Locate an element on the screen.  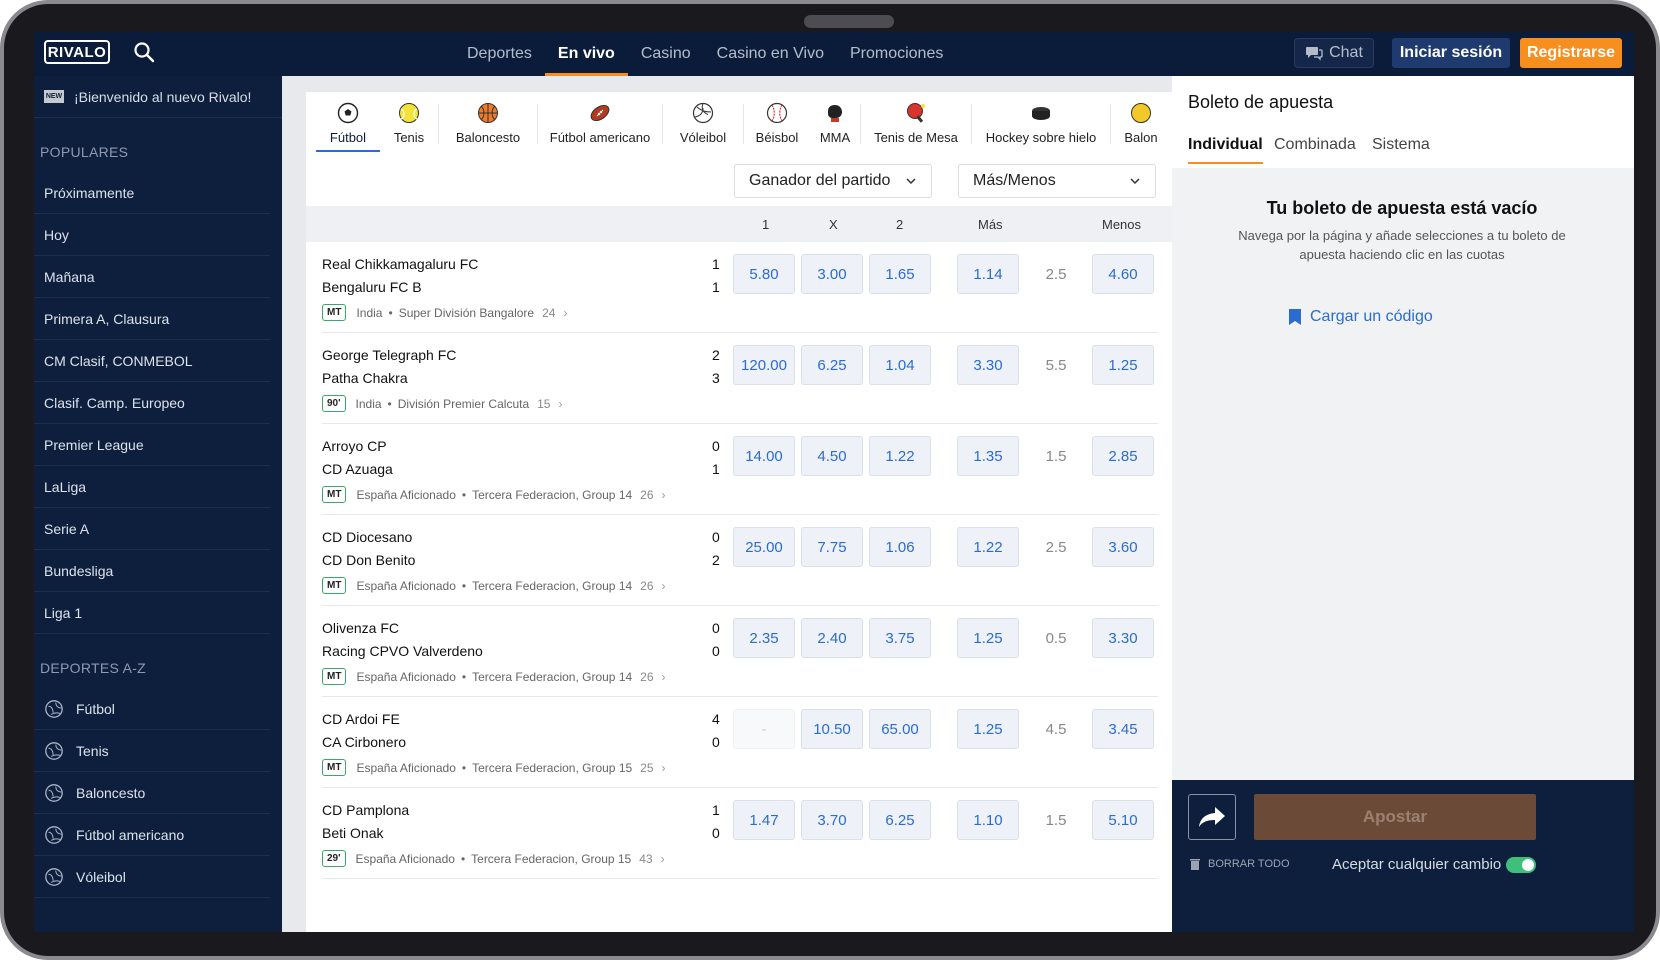
odds-button-over: 1.10 is located at coordinates (988, 820).